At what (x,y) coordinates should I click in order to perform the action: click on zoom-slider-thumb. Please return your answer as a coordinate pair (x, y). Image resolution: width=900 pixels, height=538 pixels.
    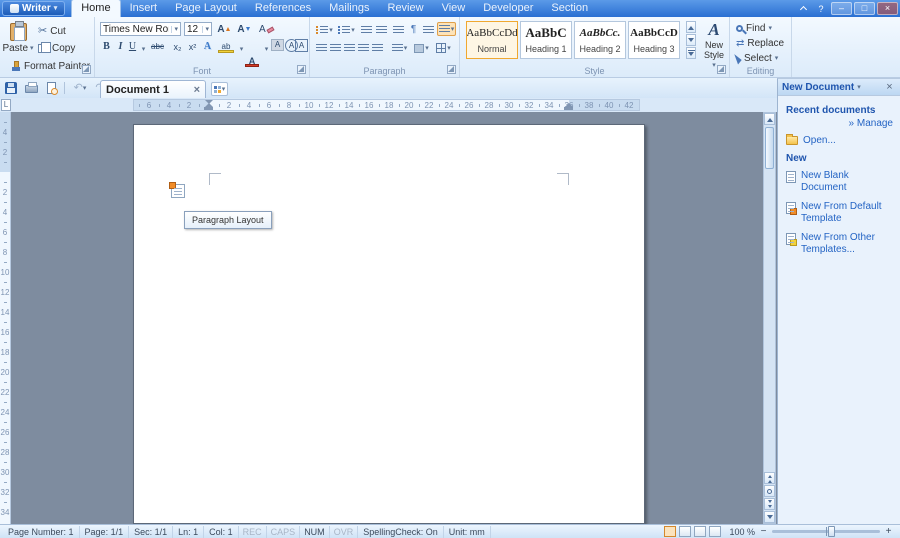
    Looking at the image, I should click on (831, 531).